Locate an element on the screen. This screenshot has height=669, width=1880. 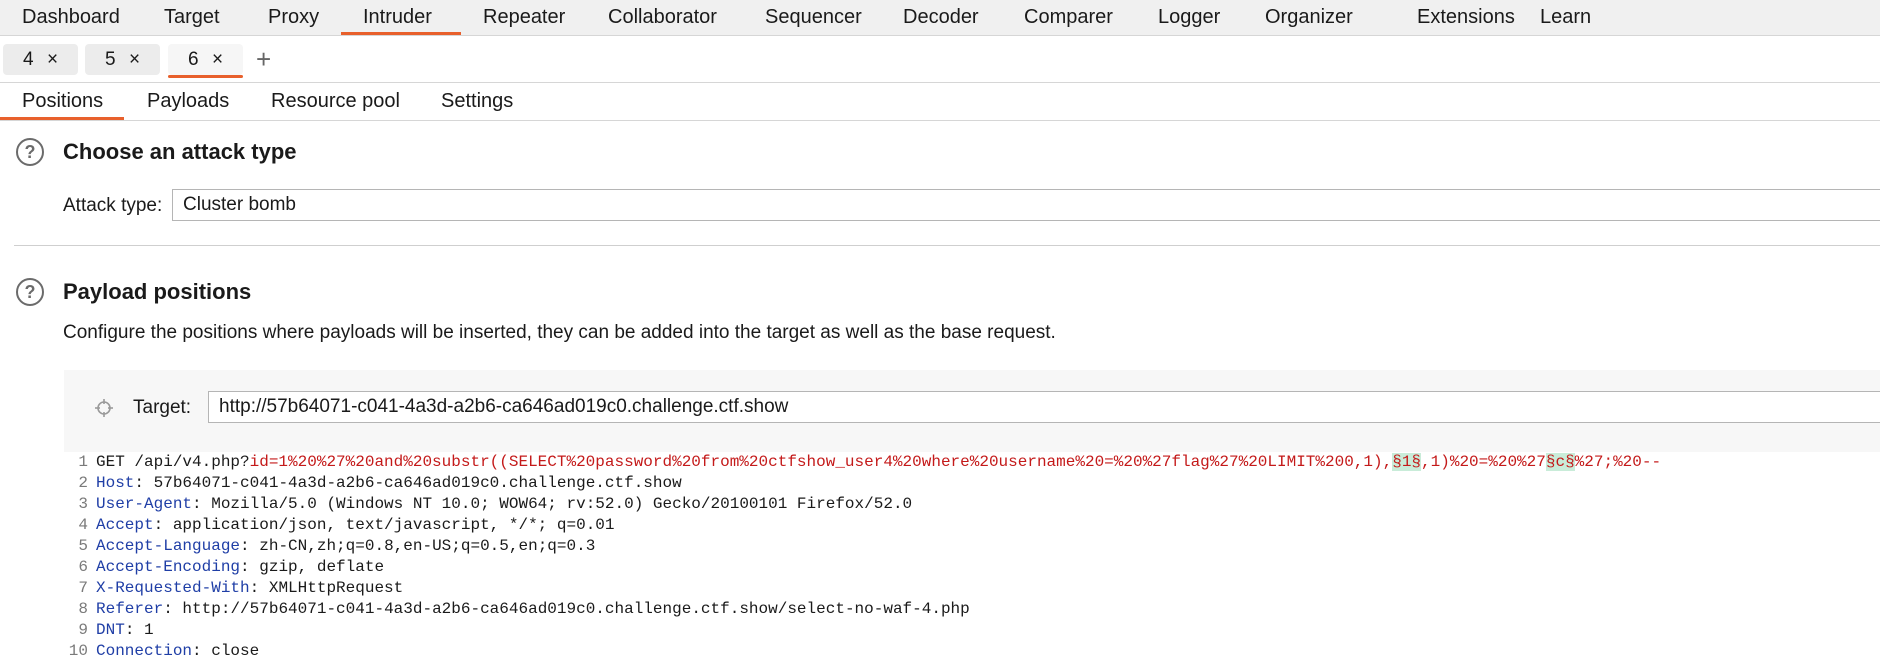
nav-repeater: Repeater is located at coordinates (524, 18).